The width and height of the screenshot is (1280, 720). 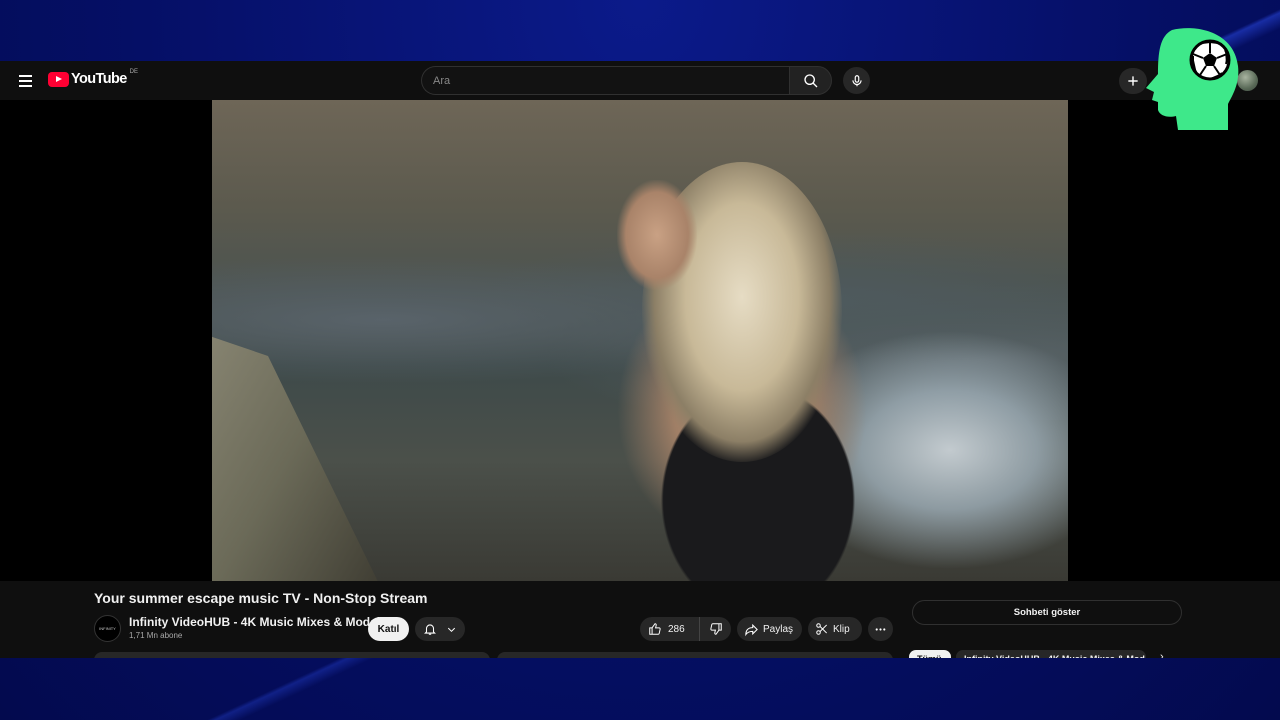 What do you see at coordinates (841, 629) in the screenshot?
I see `clip-label: Klip` at bounding box center [841, 629].